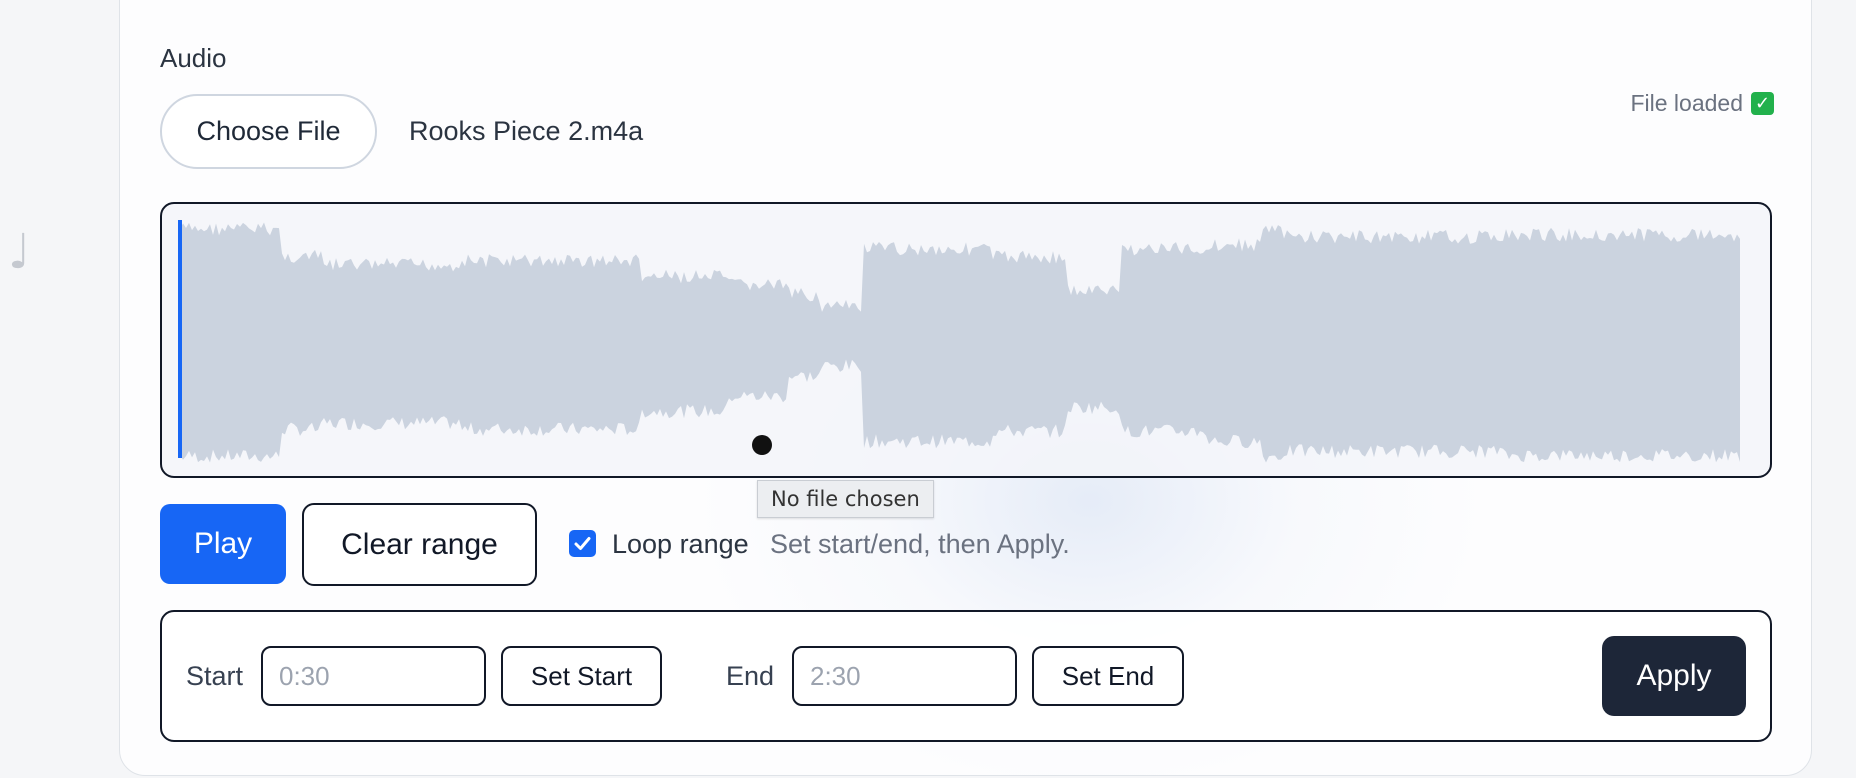 This screenshot has height=778, width=1856. I want to click on end-time-input, so click(904, 676).